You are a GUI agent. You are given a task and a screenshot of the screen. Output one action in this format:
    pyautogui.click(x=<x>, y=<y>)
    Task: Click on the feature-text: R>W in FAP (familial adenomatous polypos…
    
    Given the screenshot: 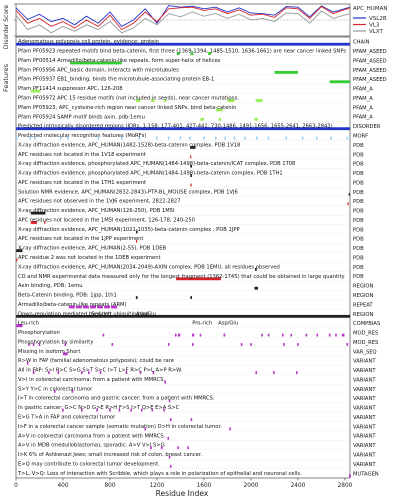 What is the action you would take?
    pyautogui.click(x=96, y=361)
    